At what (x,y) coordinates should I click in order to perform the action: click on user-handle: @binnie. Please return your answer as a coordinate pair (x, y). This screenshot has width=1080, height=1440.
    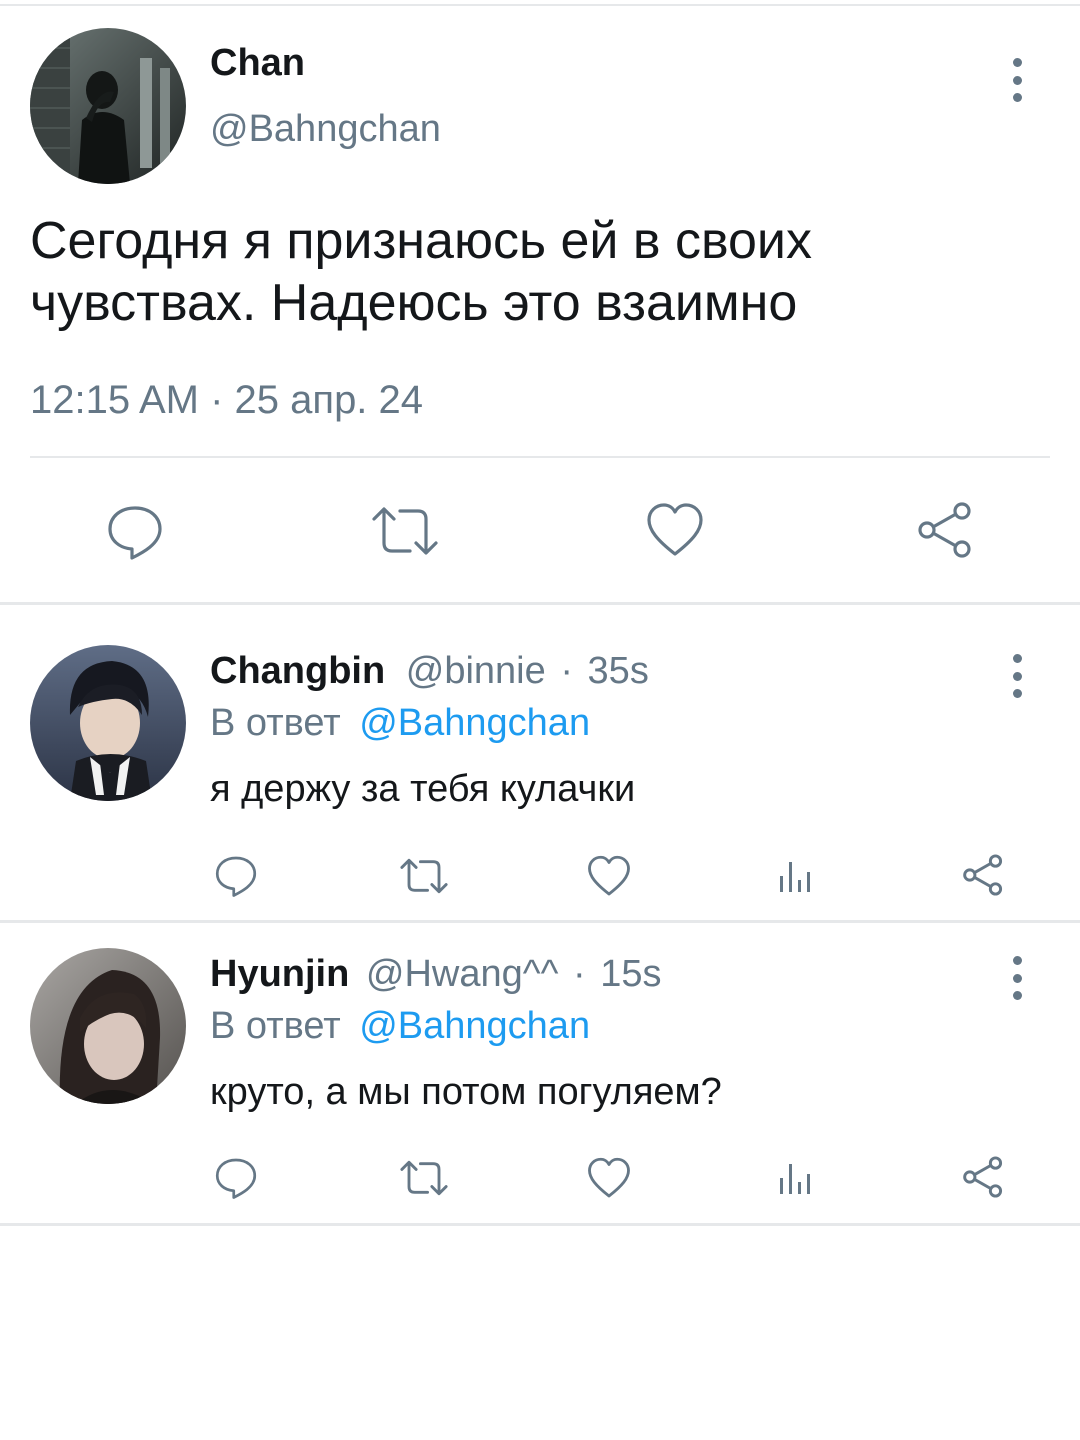
    Looking at the image, I should click on (476, 671).